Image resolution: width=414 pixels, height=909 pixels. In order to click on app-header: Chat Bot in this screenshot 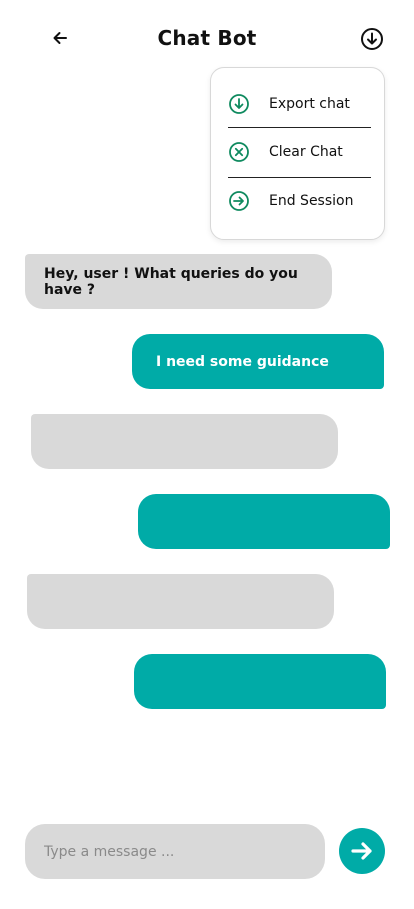, I will do `click(207, 35)`.